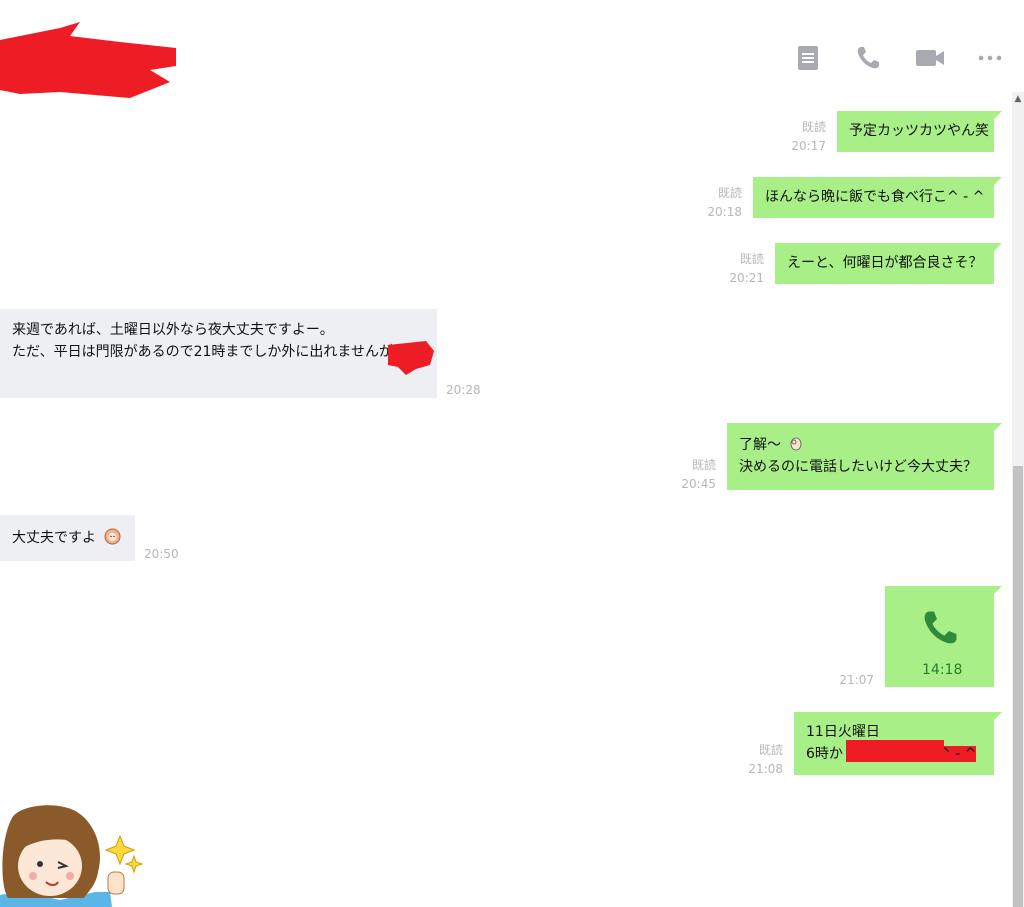 The height and width of the screenshot is (907, 1024). What do you see at coordinates (112, 536) in the screenshot?
I see `smiling-face-emoji-icon` at bounding box center [112, 536].